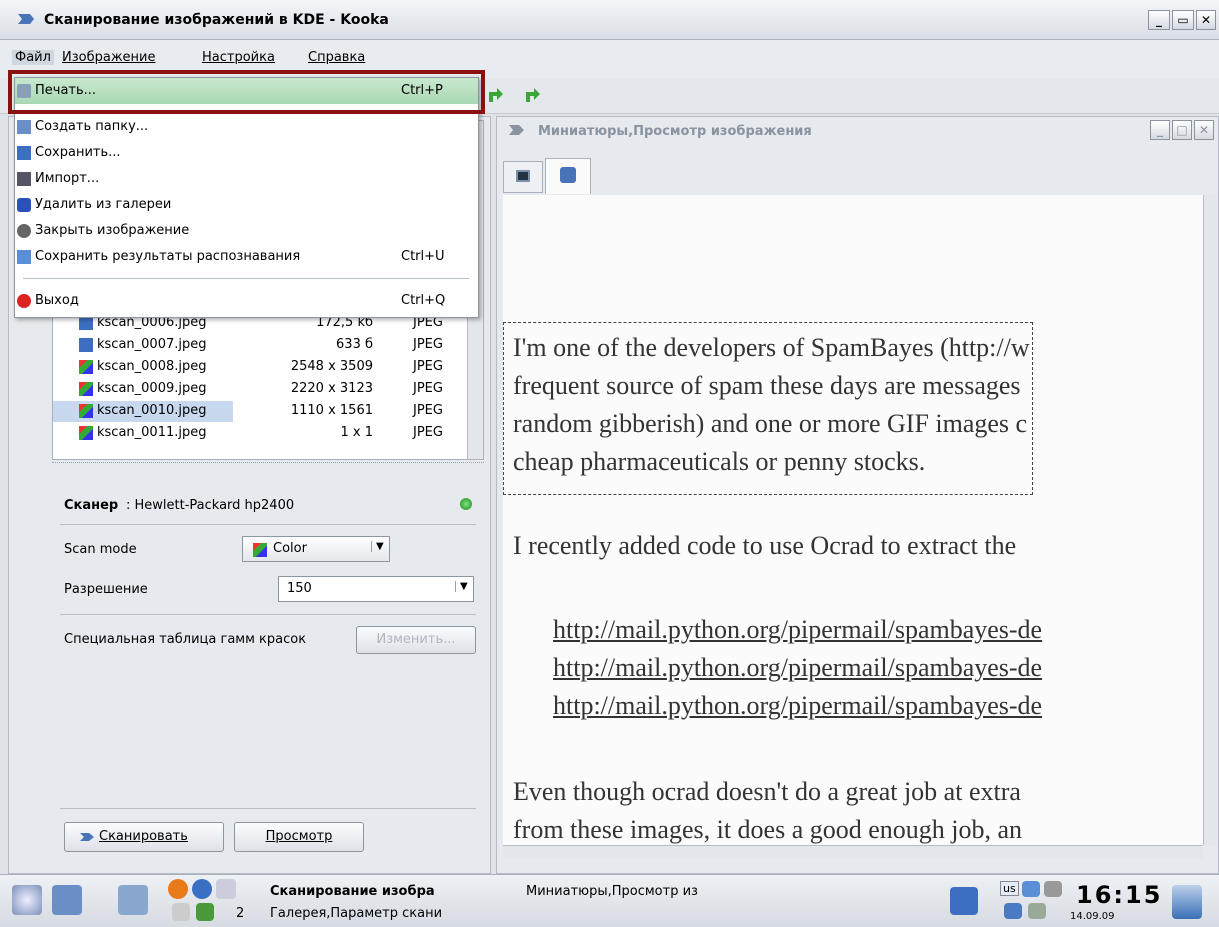 This screenshot has height=927, width=1219. Describe the element at coordinates (24, 179) in the screenshot. I see `import-icon` at that location.